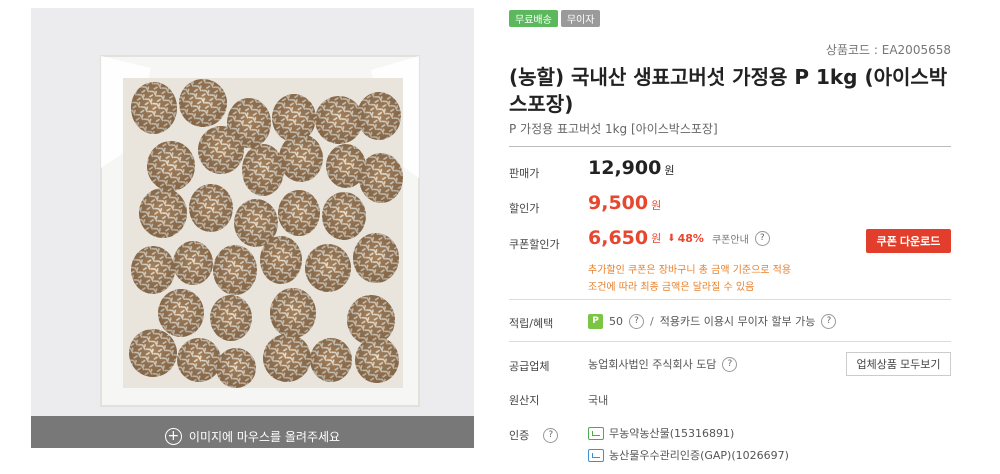 This screenshot has height=474, width=1000. I want to click on certification-item: 무농약농산물(15316891), so click(661, 433).